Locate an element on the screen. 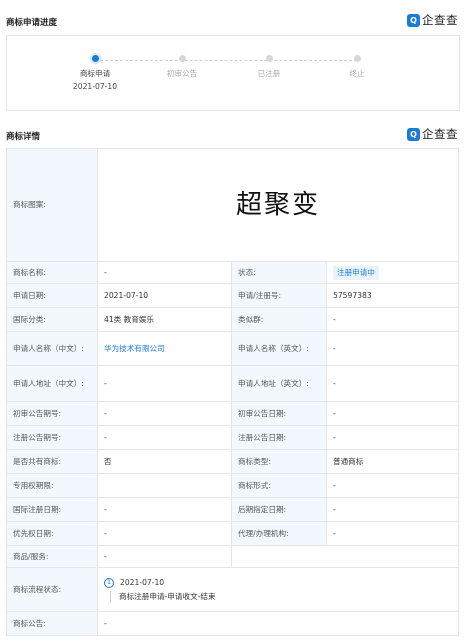  progress-step-apply: 商标申请 2021-07-10 is located at coordinates (95, 73).